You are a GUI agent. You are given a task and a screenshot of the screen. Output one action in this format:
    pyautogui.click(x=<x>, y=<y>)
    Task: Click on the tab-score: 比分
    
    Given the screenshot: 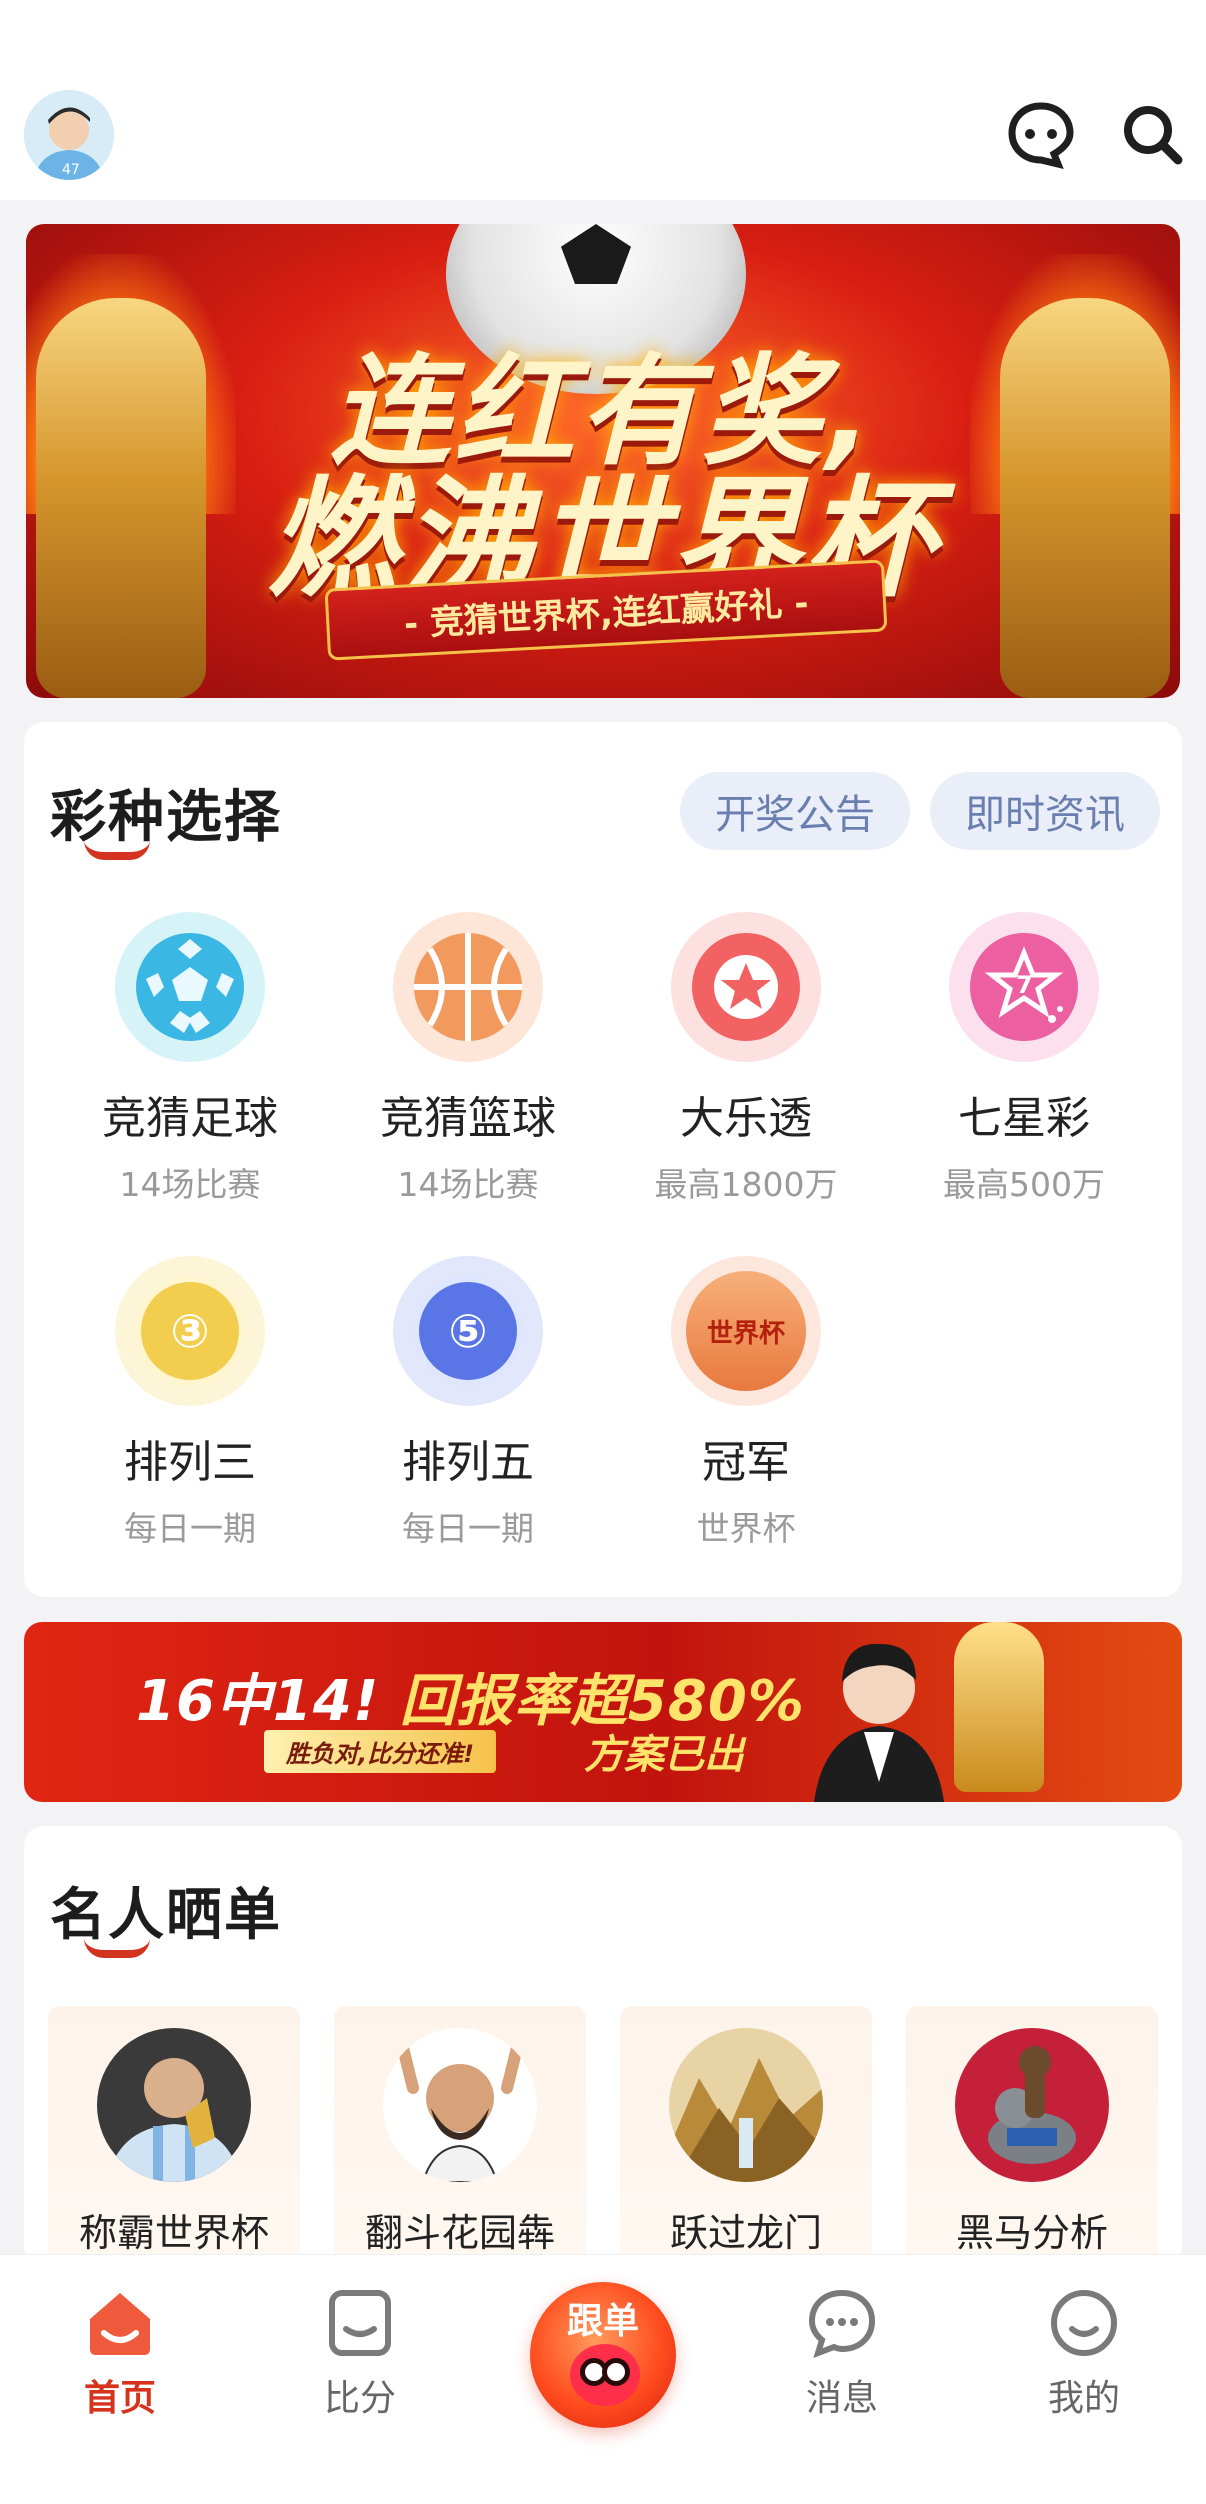 What is the action you would take?
    pyautogui.click(x=360, y=2353)
    